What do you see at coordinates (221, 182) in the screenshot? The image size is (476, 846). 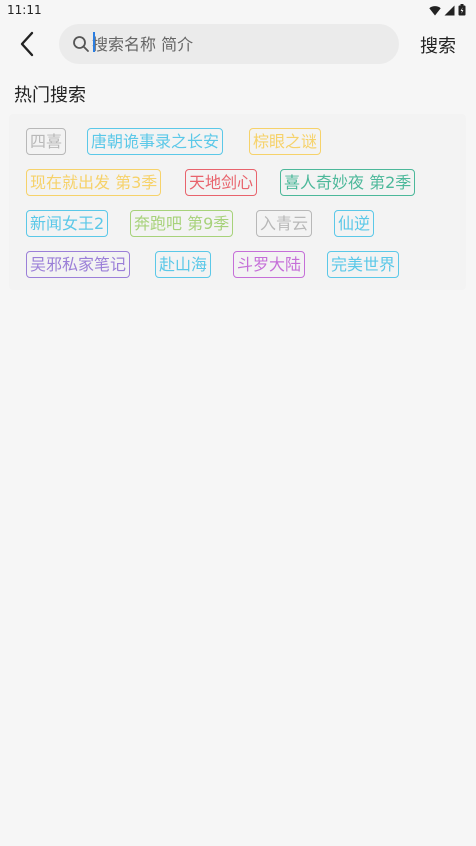 I see `hot-search-tag: 天地剑心` at bounding box center [221, 182].